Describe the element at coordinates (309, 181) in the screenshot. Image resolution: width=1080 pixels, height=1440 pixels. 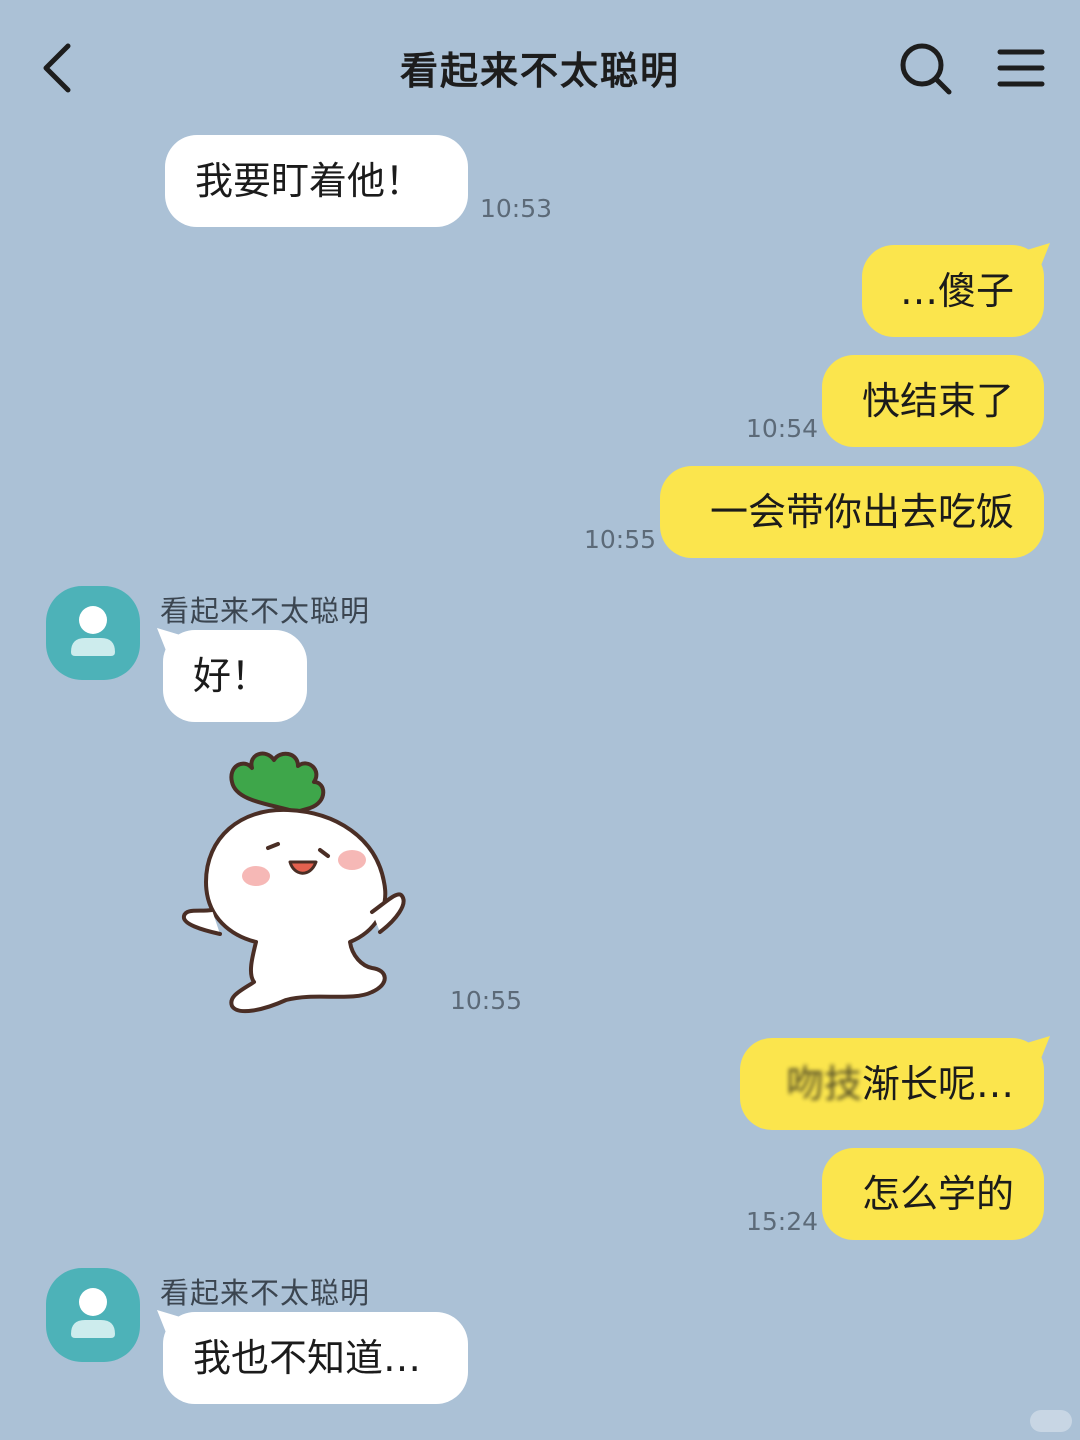
I see `message-text: 我要盯着他！` at that location.